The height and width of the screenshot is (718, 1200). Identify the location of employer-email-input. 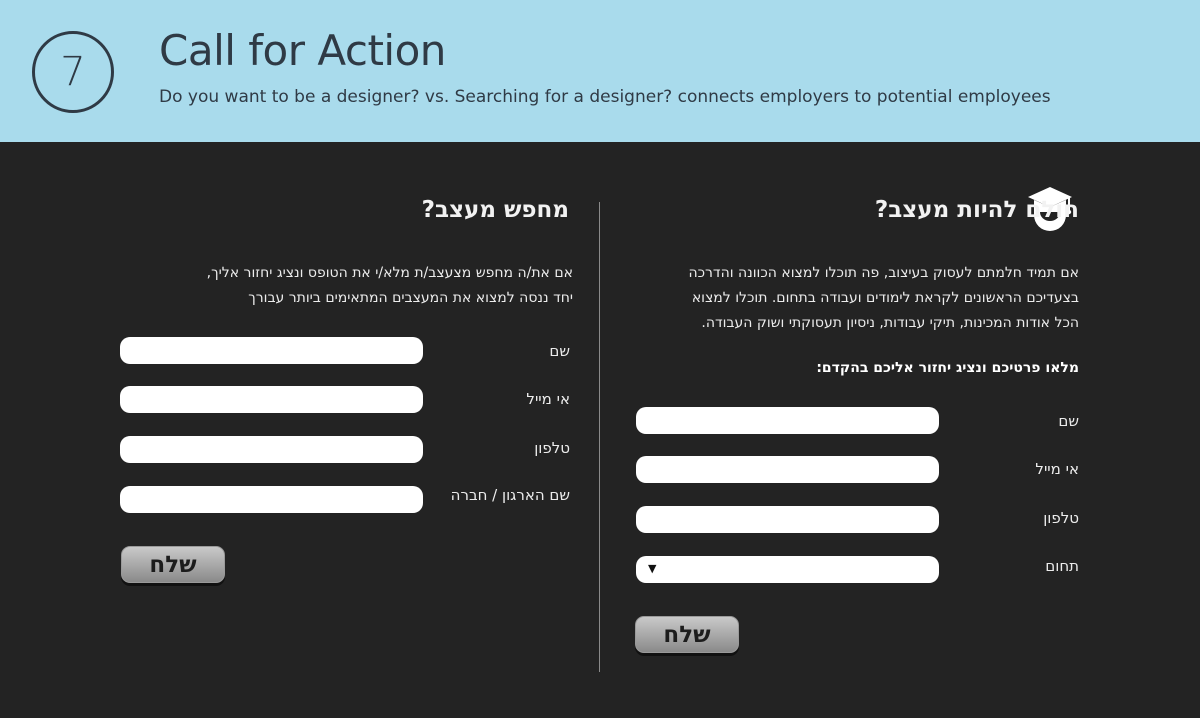
(271, 399).